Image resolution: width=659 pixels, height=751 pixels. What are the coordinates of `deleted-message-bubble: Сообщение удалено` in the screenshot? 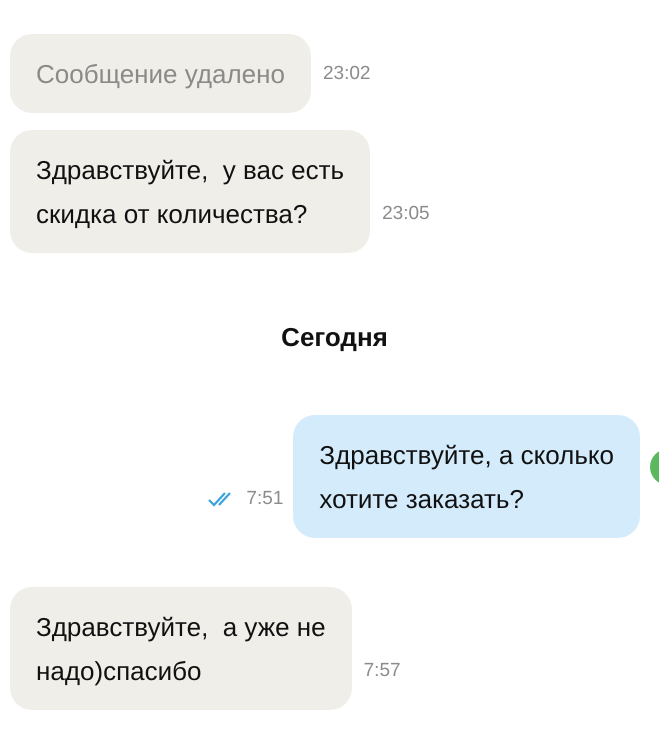 It's located at (160, 73).